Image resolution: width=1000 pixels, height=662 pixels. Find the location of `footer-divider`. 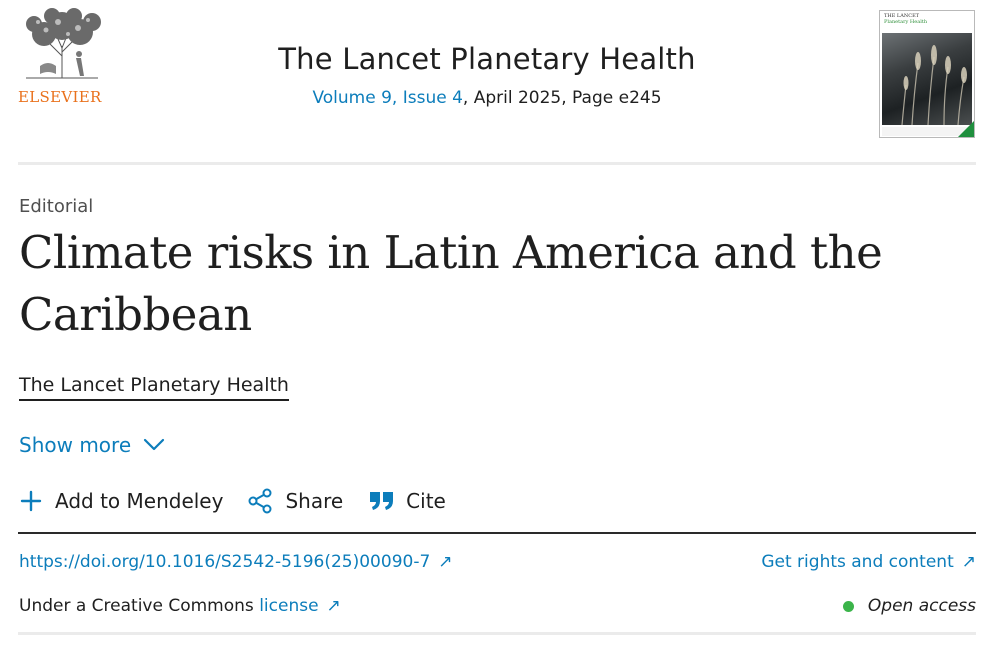

footer-divider is located at coordinates (497, 633).